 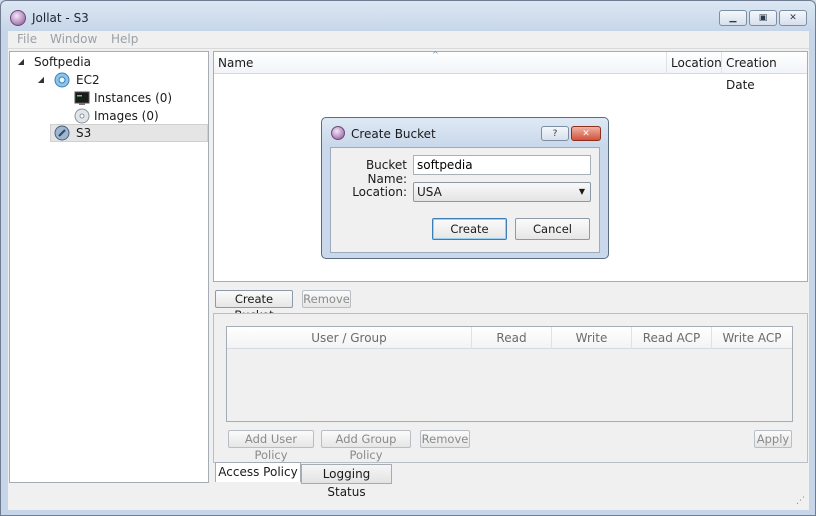 I want to click on tab-logging-status: Logging Status, so click(x=346, y=481).